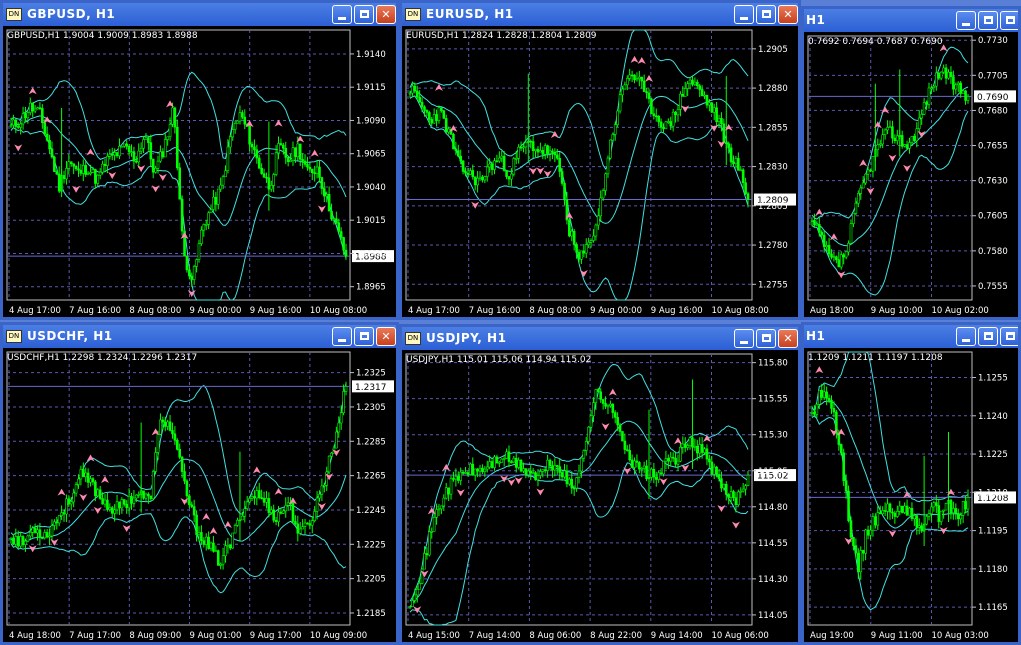  I want to click on window-title: USDJPY, H1, so click(466, 338).